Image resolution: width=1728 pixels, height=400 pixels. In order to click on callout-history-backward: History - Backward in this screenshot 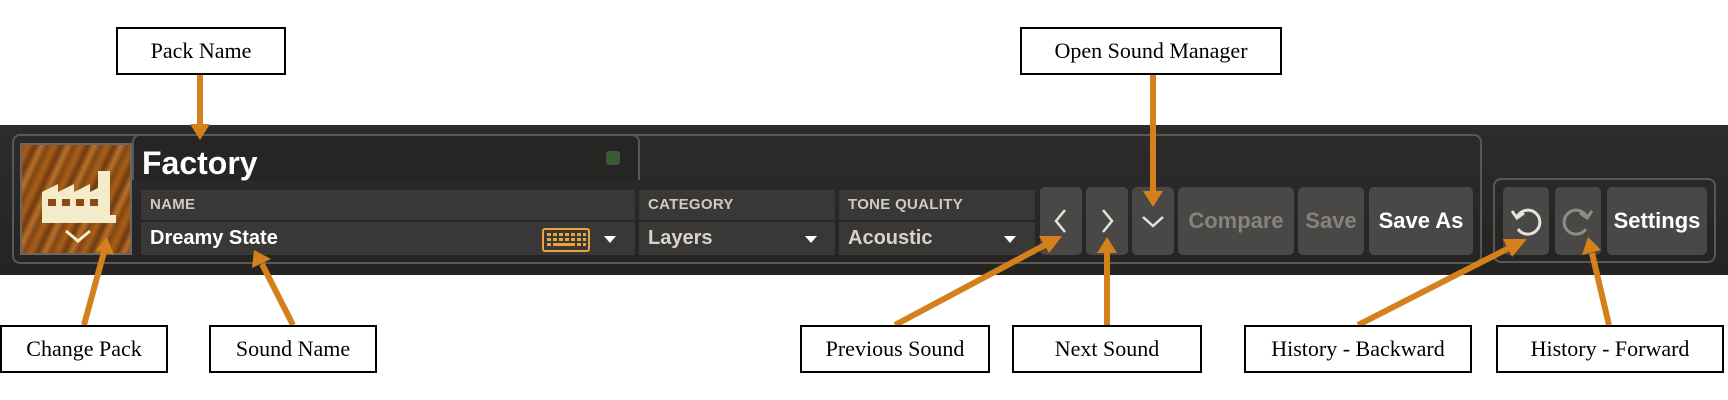, I will do `click(1358, 349)`.